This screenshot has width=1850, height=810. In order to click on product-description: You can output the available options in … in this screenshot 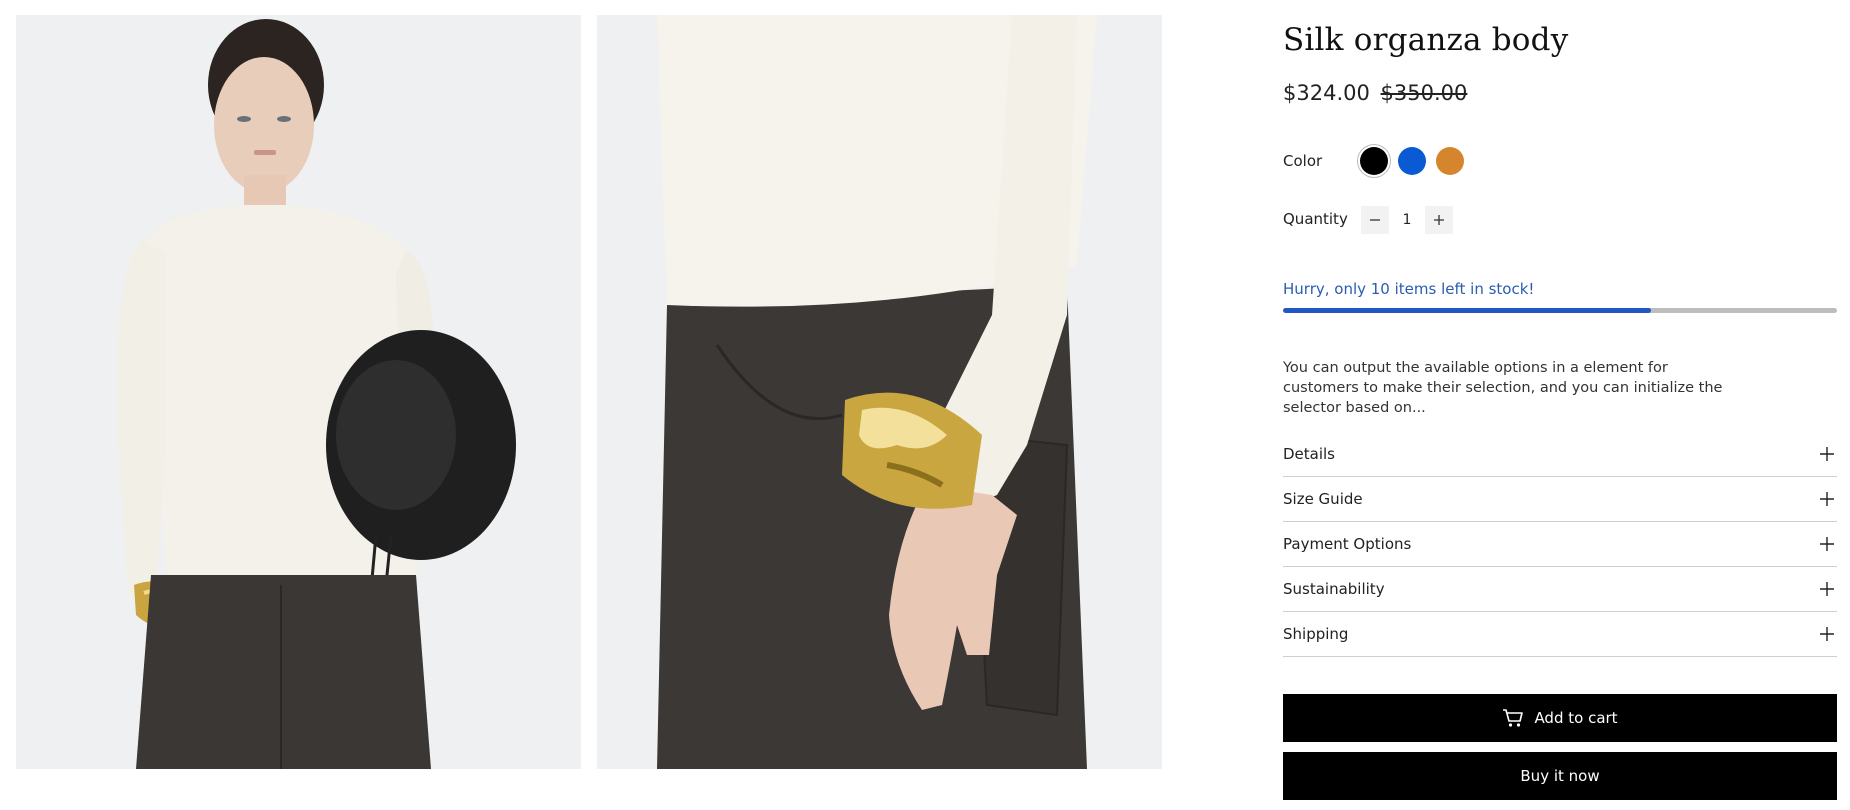, I will do `click(1503, 388)`.